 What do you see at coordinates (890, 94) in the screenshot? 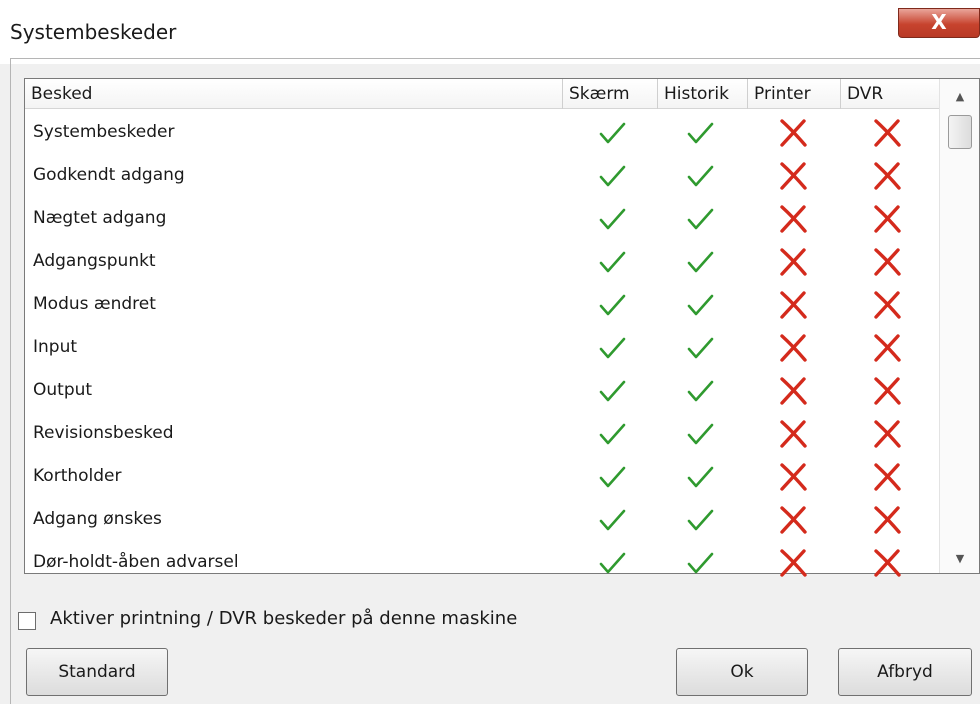
I see `column-header-dvr: DVR` at bounding box center [890, 94].